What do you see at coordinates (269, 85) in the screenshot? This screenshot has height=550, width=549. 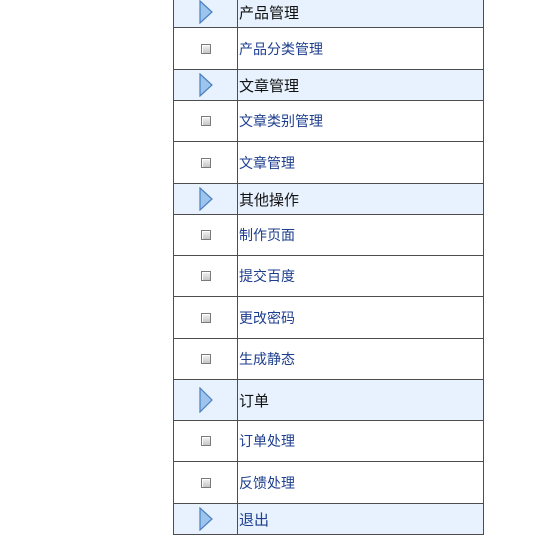 I see `section-title-articles: 文章管理` at bounding box center [269, 85].